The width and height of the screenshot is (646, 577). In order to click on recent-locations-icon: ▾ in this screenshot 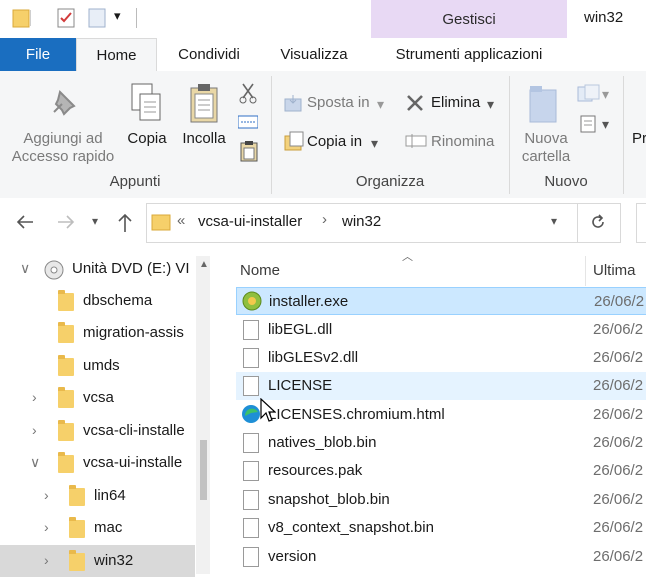, I will do `click(95, 221)`.